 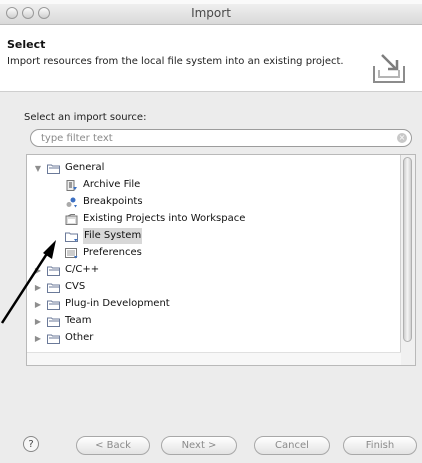 I want to click on tree-item-cvs: ▶ CVS, so click(x=59, y=287).